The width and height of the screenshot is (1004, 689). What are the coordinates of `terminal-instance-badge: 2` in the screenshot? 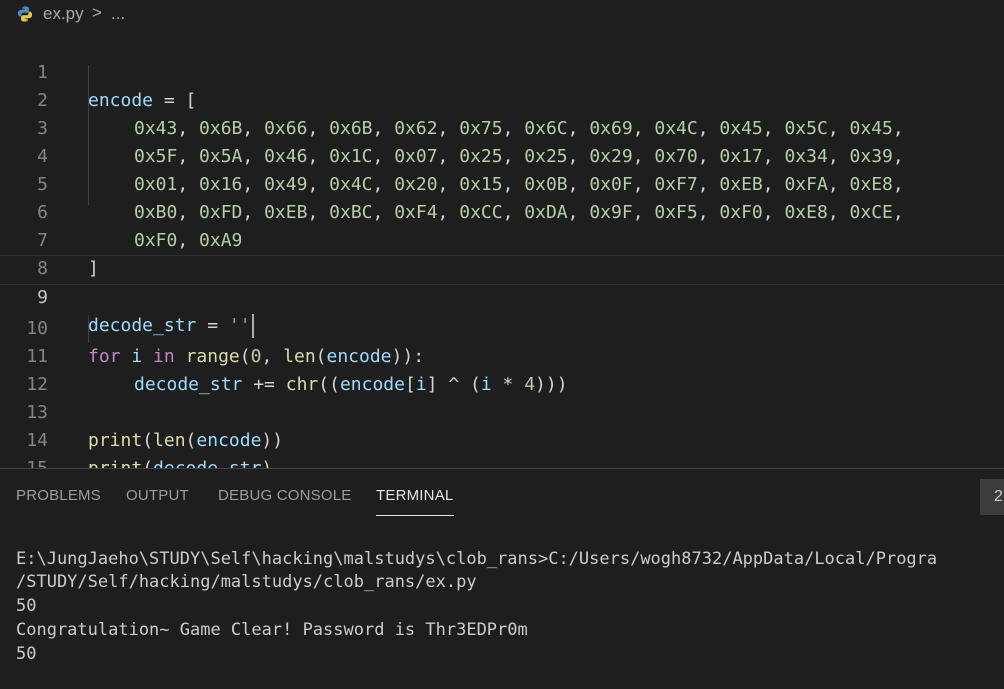 It's located at (992, 497).